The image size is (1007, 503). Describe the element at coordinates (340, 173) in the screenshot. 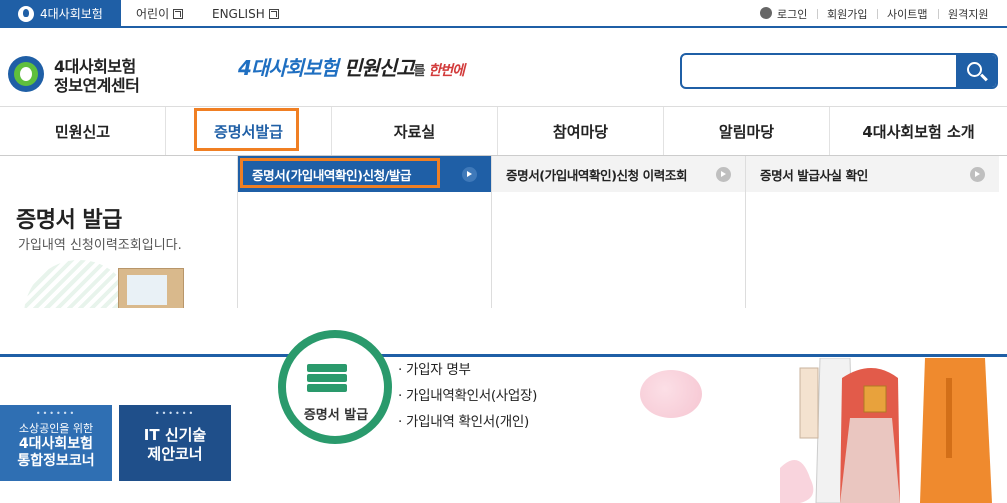

I see `submenu-focus-highlight` at that location.